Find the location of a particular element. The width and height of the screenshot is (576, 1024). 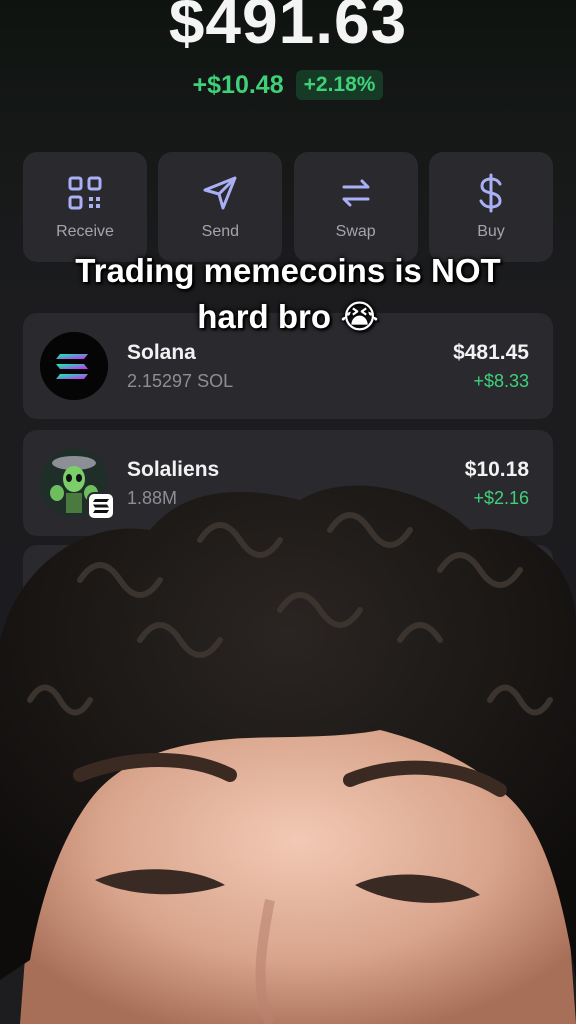

caption-line-2: hard bro 😭 is located at coordinates (288, 316).